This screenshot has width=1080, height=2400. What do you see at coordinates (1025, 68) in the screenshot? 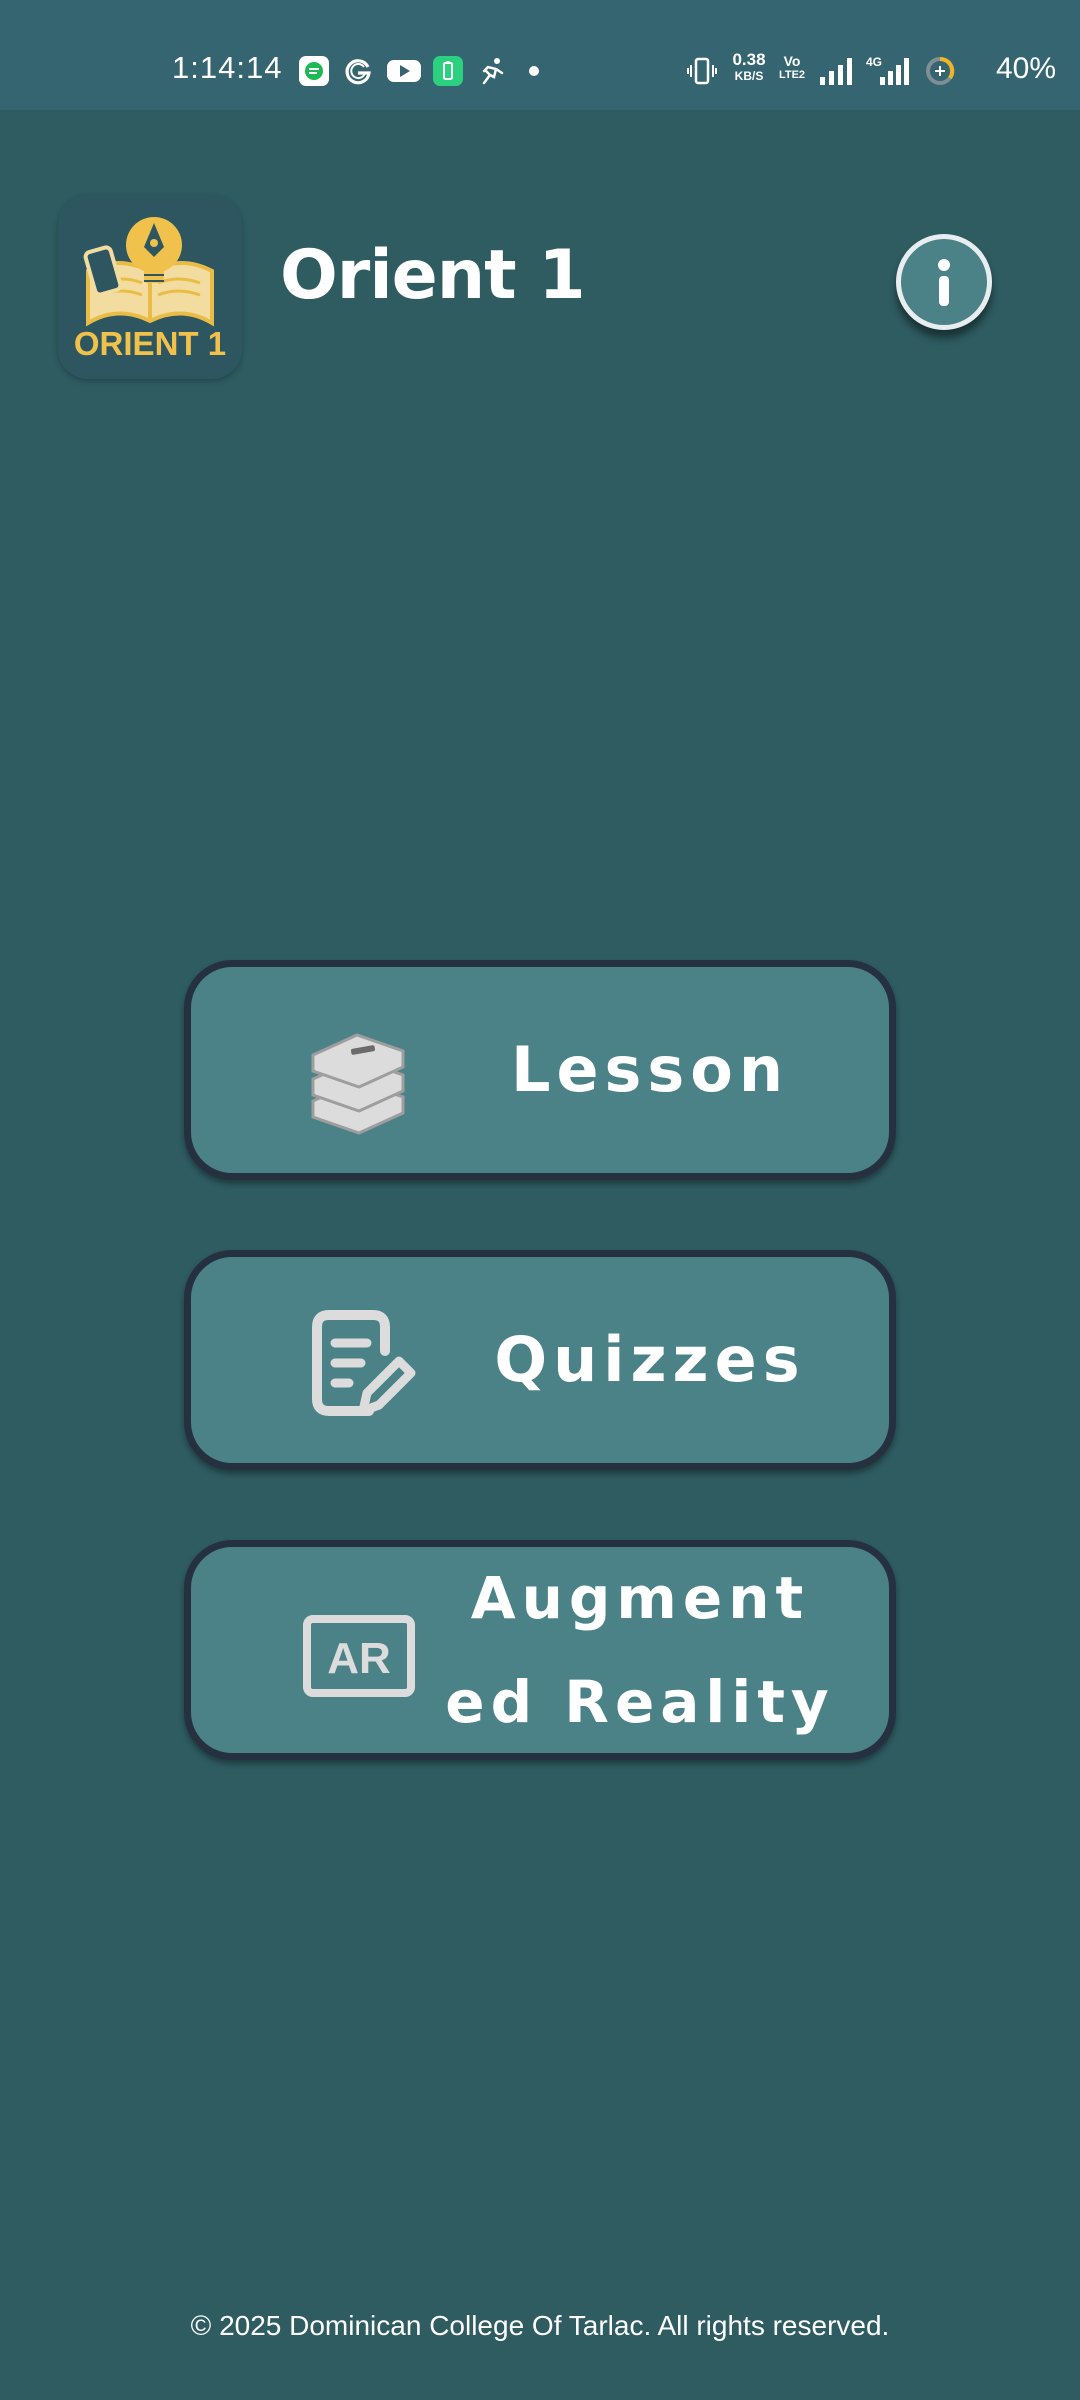
I see `battery-percent: 40%` at bounding box center [1025, 68].